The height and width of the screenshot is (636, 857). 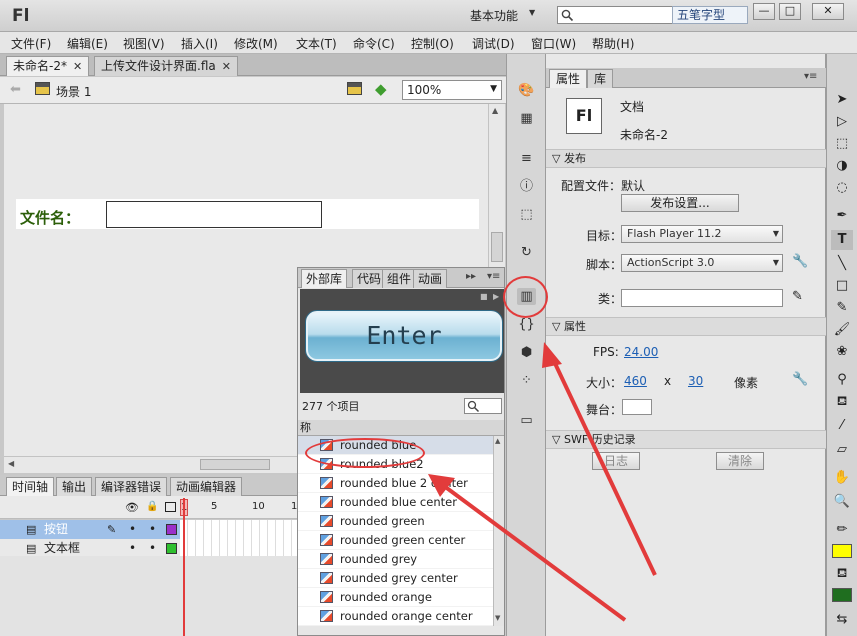 What do you see at coordinates (401, 428) in the screenshot?
I see `library-name-column: 称` at bounding box center [401, 428].